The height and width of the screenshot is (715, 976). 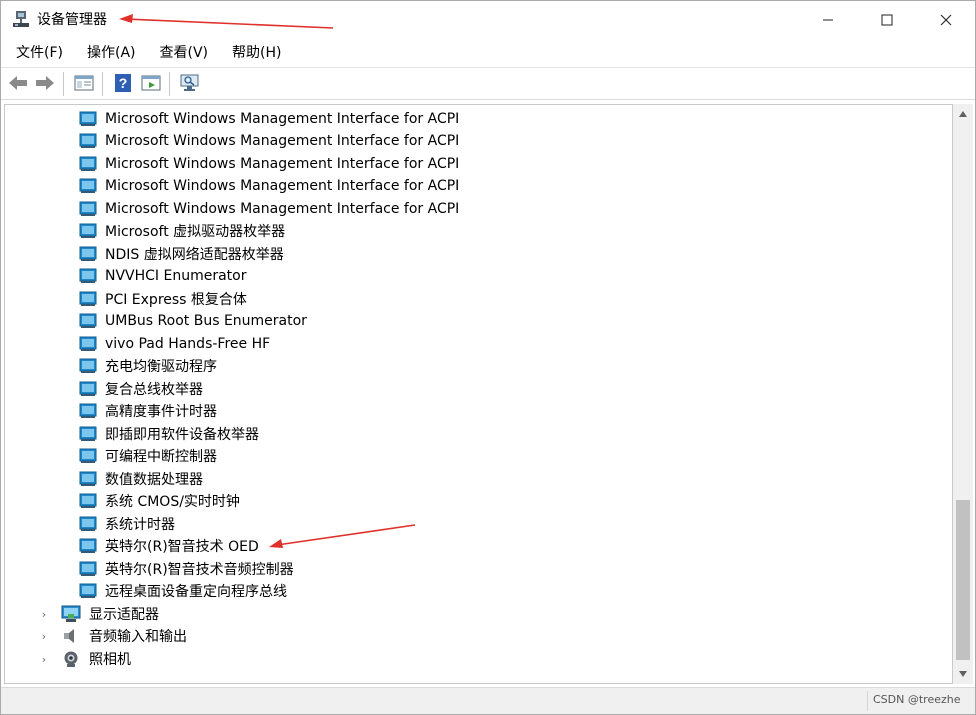 I want to click on close-button, so click(x=946, y=20).